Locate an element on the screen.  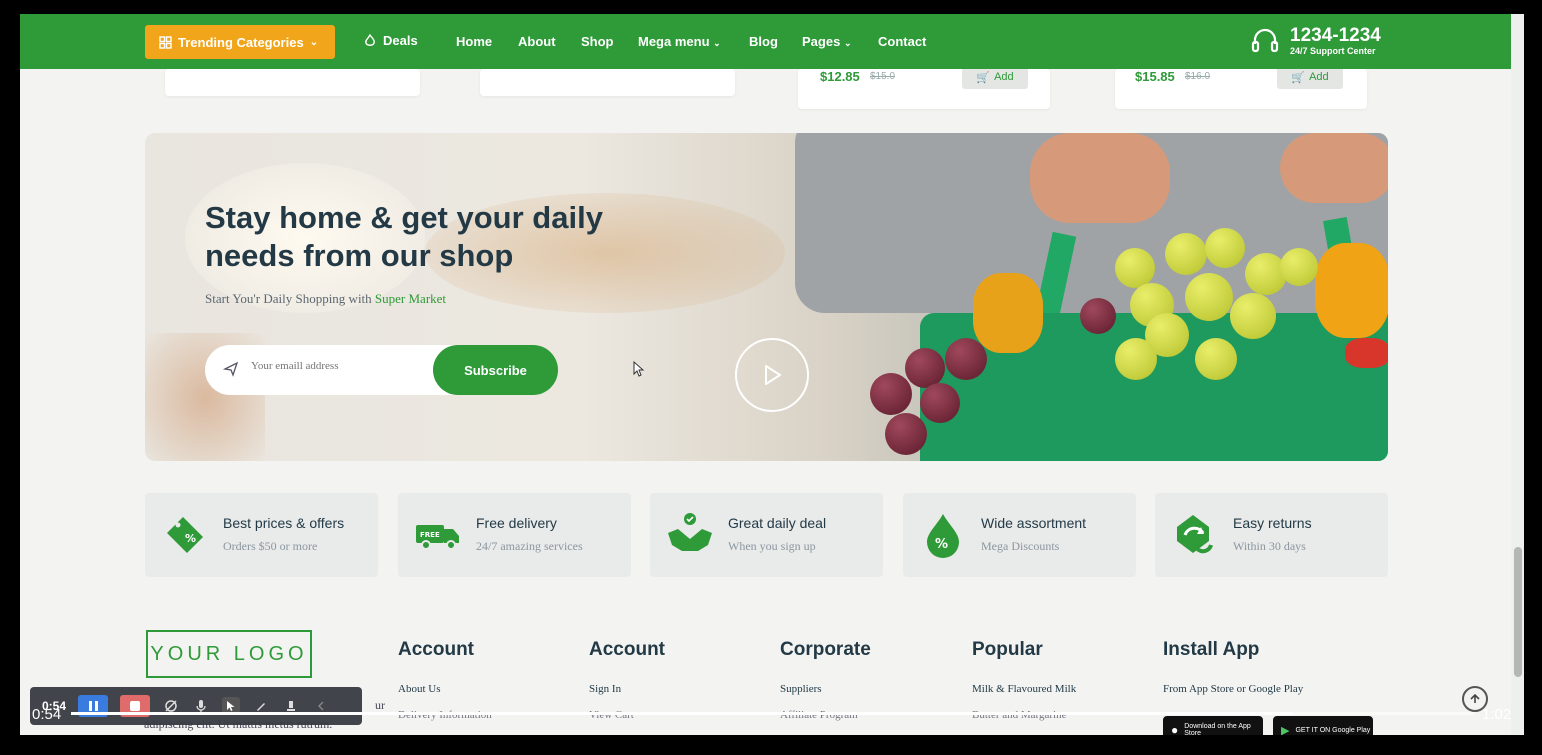
footer-column-account: Account About Us Delivery Information is located at coordinates (445, 680).